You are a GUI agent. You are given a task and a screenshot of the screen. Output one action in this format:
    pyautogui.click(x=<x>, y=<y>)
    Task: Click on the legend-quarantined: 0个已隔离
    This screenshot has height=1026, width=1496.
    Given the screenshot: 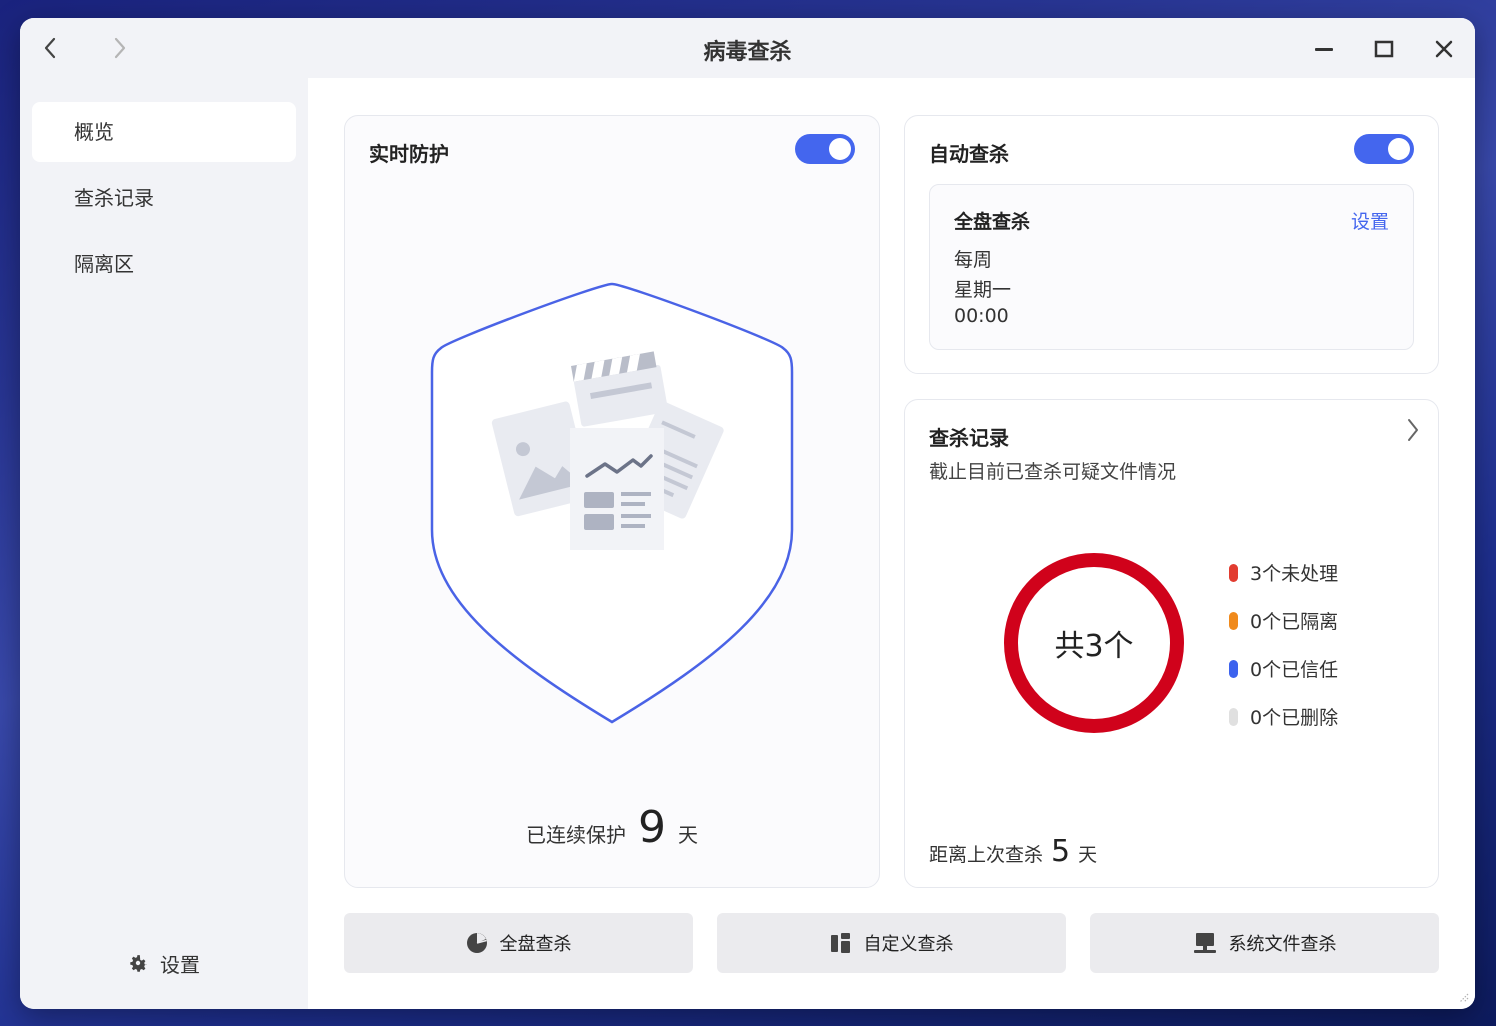 What is the action you would take?
    pyautogui.click(x=1283, y=620)
    